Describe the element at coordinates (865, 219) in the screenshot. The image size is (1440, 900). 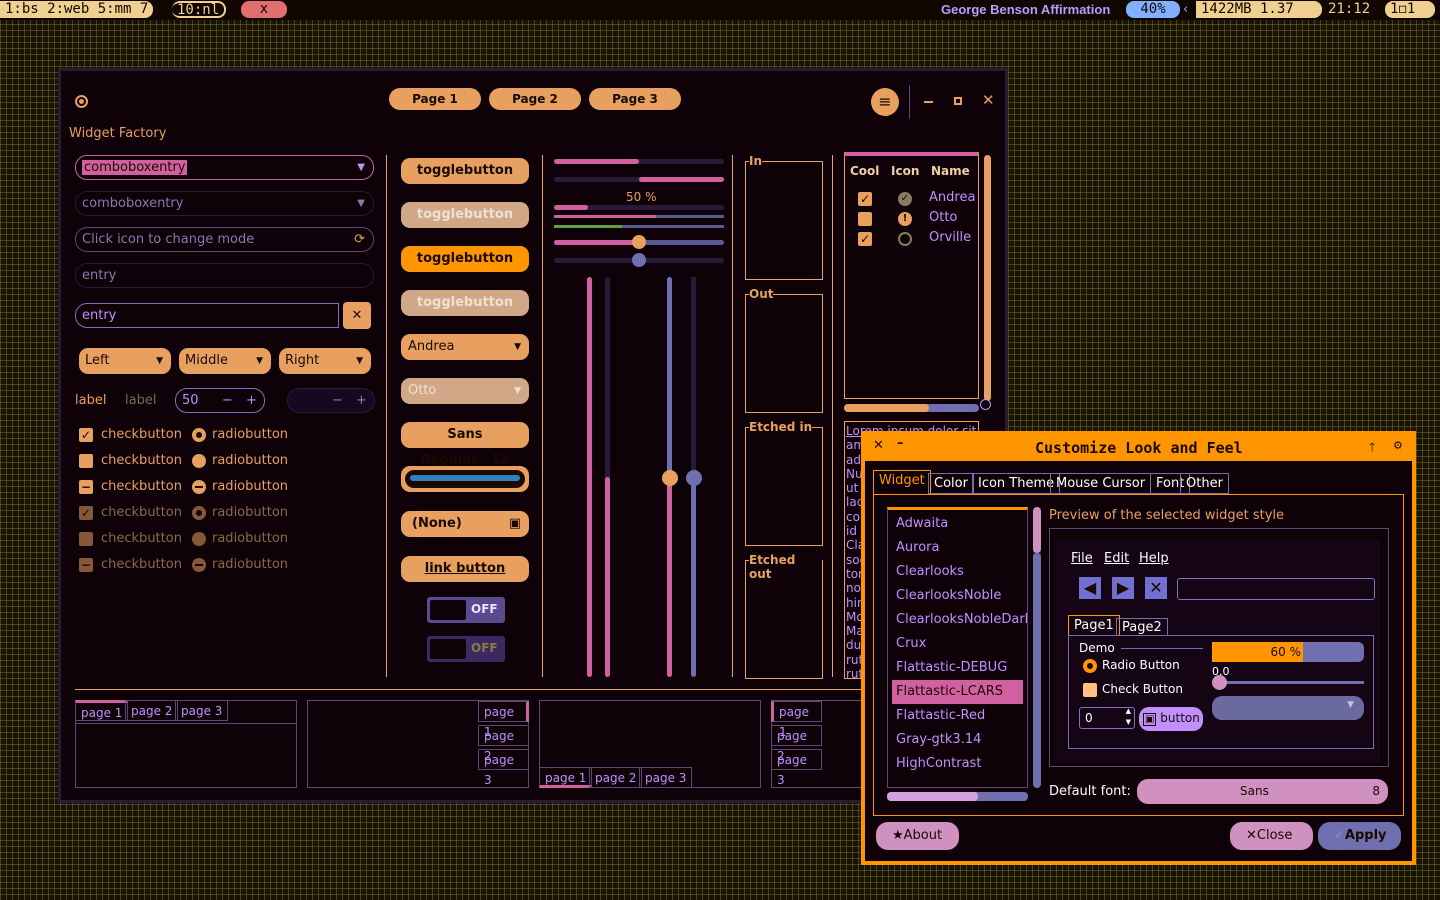
I see `tree-check-unchecked` at that location.